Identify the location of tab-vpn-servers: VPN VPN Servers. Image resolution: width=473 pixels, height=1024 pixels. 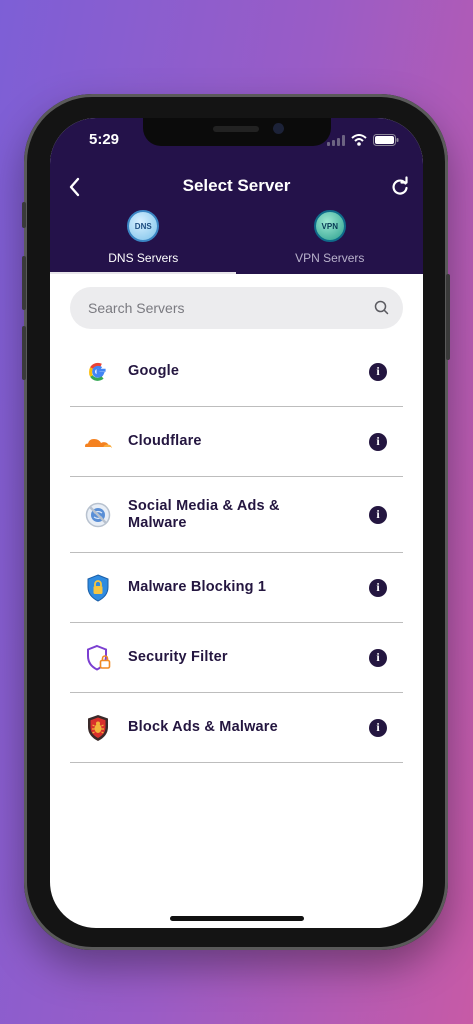
(330, 242).